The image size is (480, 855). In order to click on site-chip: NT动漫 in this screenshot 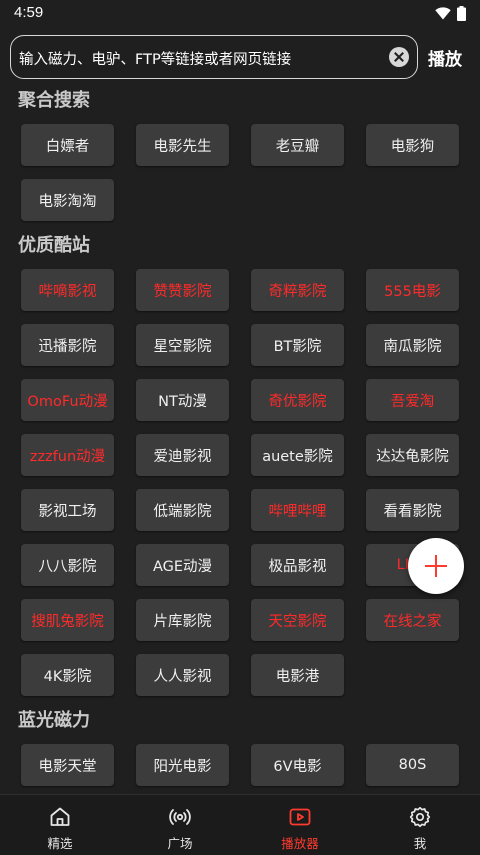, I will do `click(182, 400)`.